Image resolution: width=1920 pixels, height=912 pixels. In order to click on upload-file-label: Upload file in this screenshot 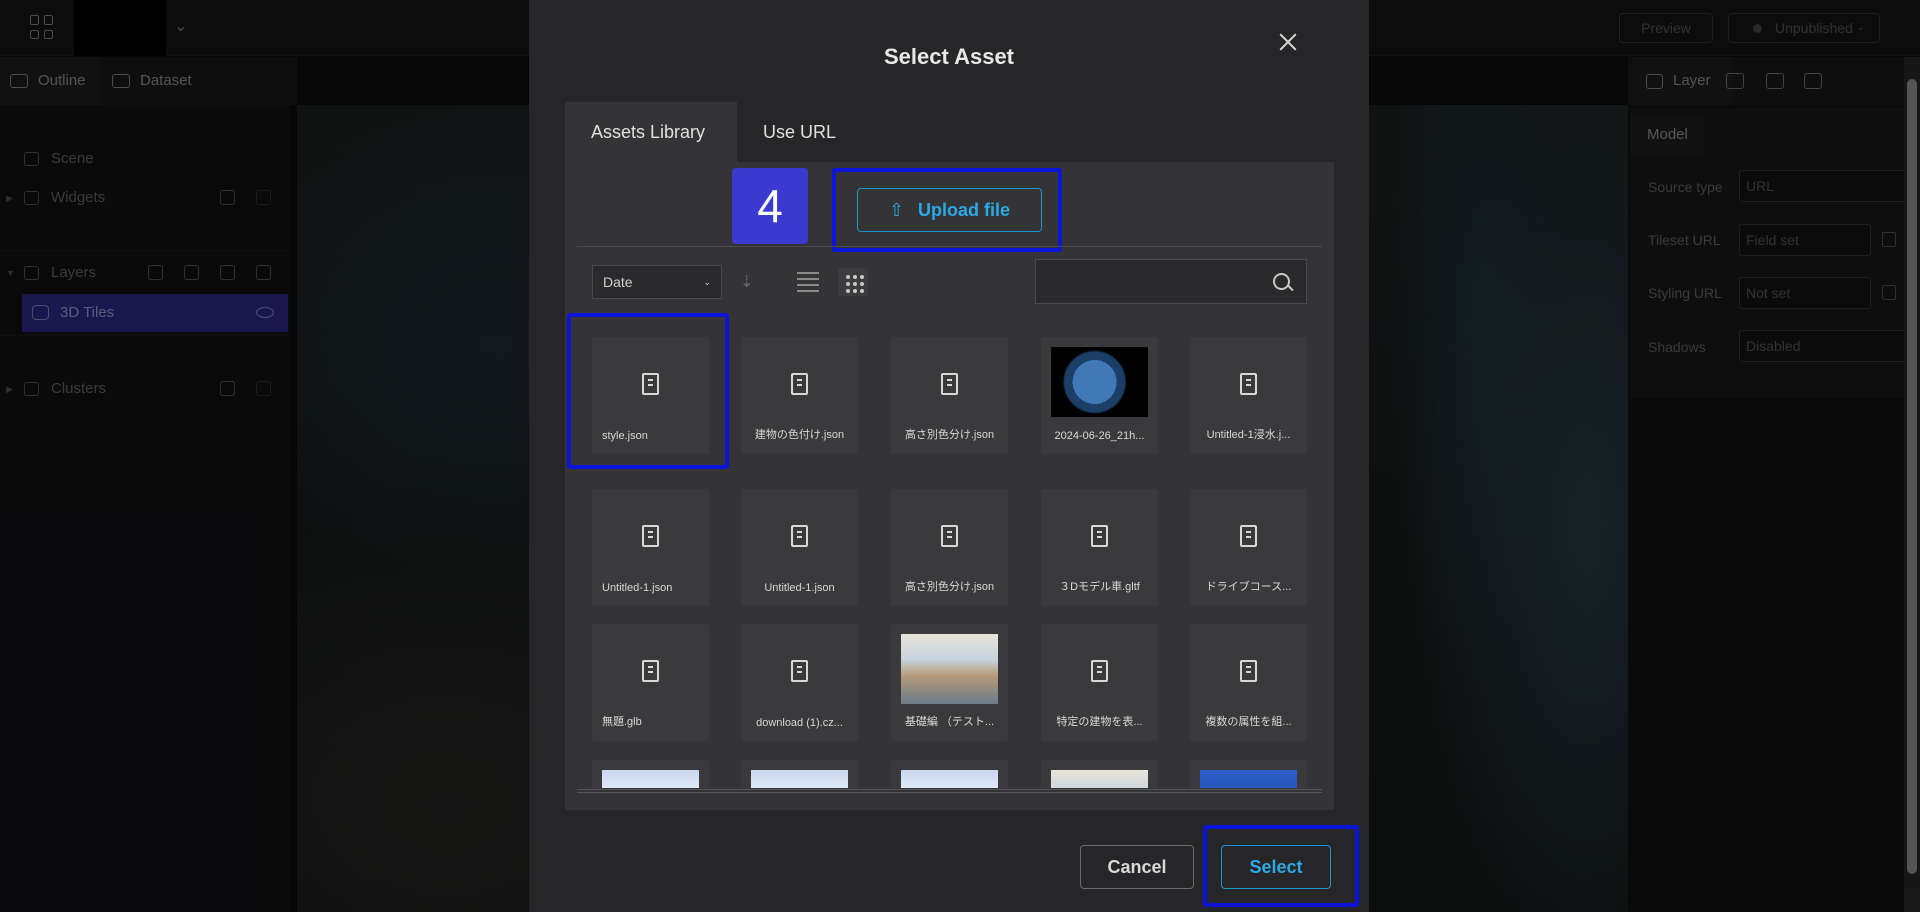, I will do `click(964, 210)`.